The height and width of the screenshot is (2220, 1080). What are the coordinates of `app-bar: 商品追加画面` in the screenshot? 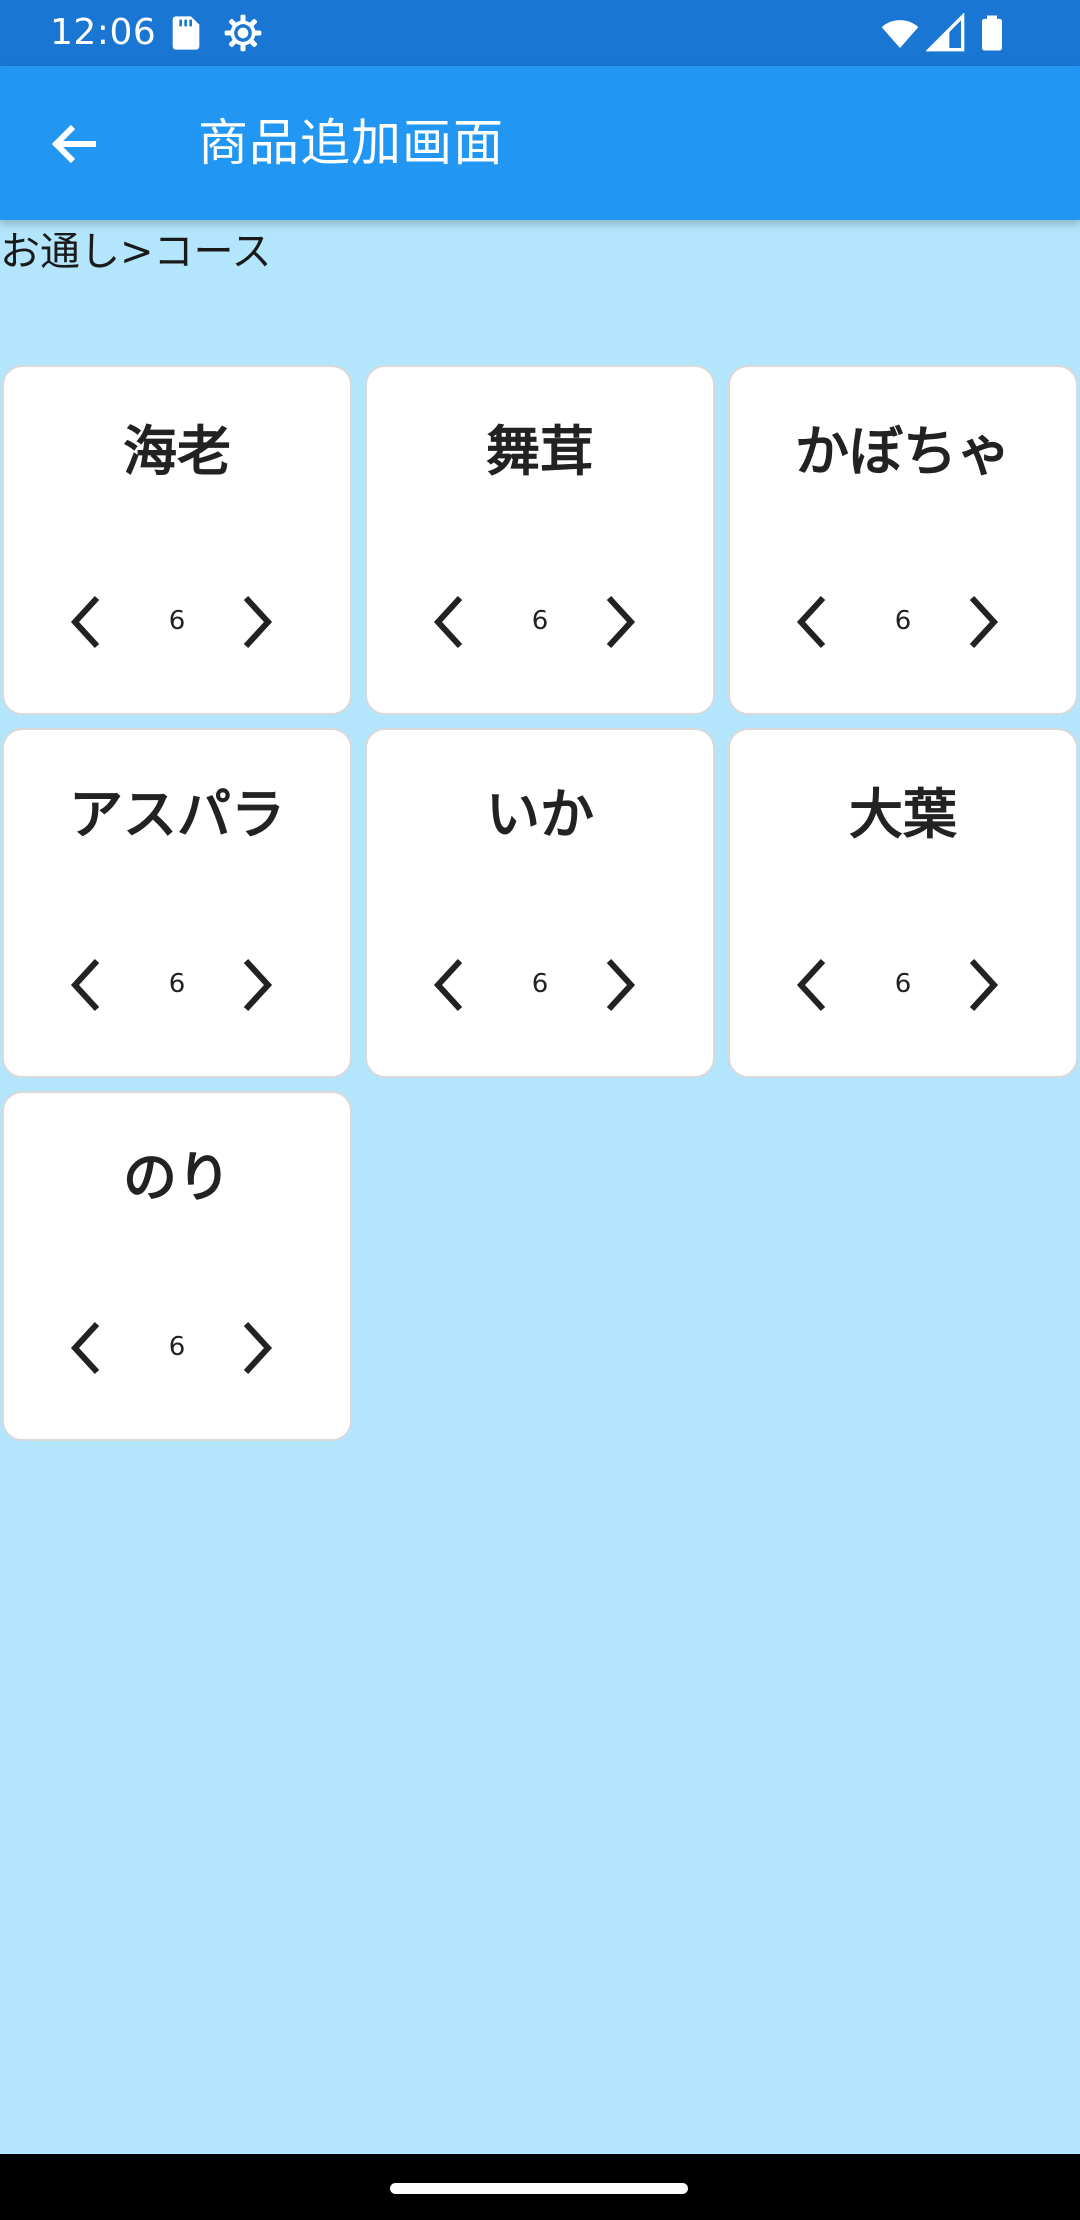 It's located at (540, 143).